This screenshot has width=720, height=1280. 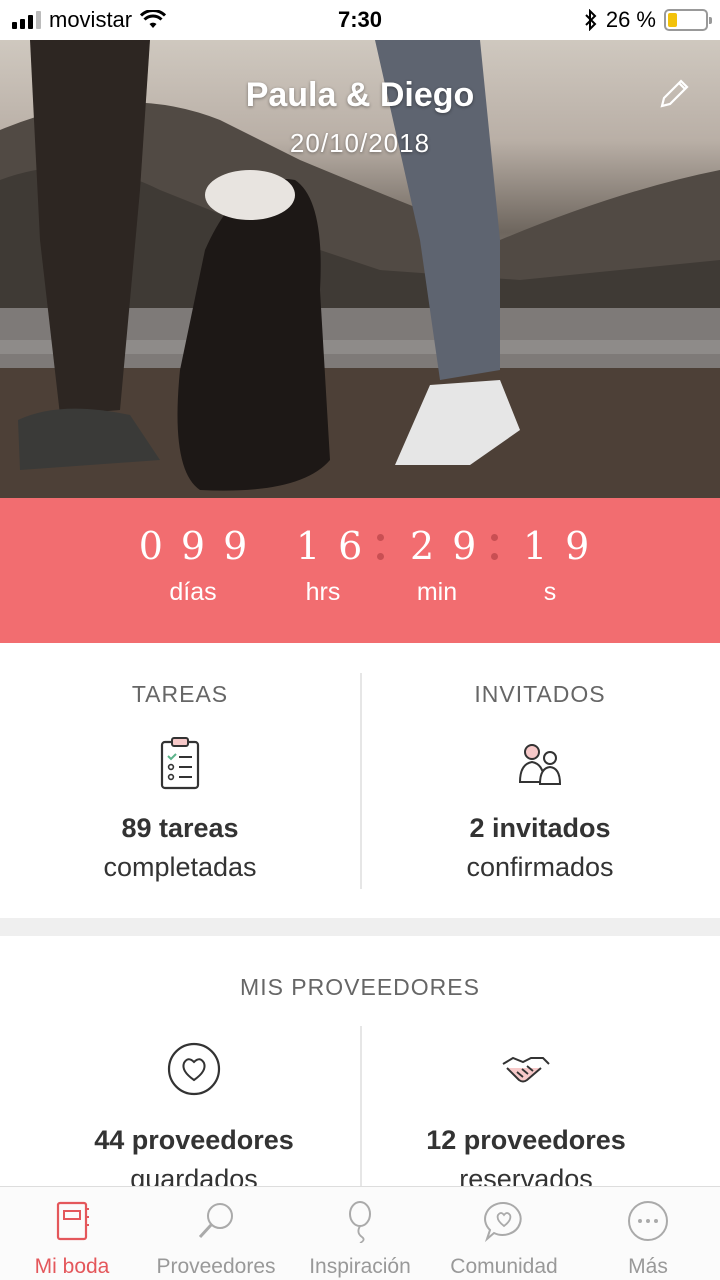 What do you see at coordinates (540, 828) in the screenshot?
I see `guests-count: 2 invitados` at bounding box center [540, 828].